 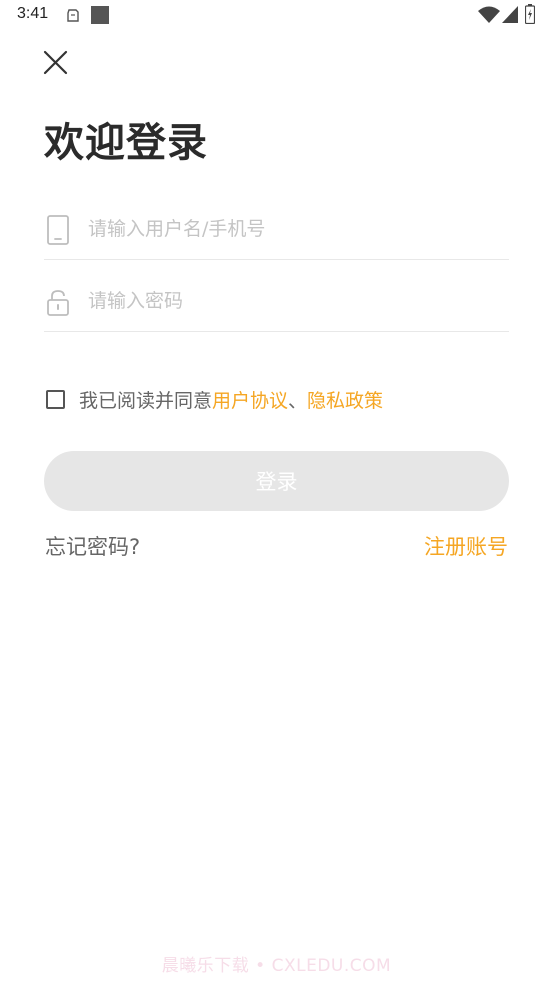 I want to click on agreement-row: 我已阅读并同意用户协议、隐私政策, so click(x=213, y=399).